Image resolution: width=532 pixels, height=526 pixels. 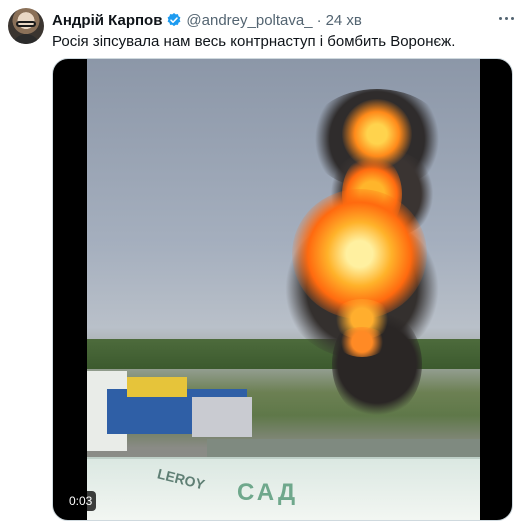 What do you see at coordinates (249, 20) in the screenshot?
I see `author-handle: @andrey_poltava_` at bounding box center [249, 20].